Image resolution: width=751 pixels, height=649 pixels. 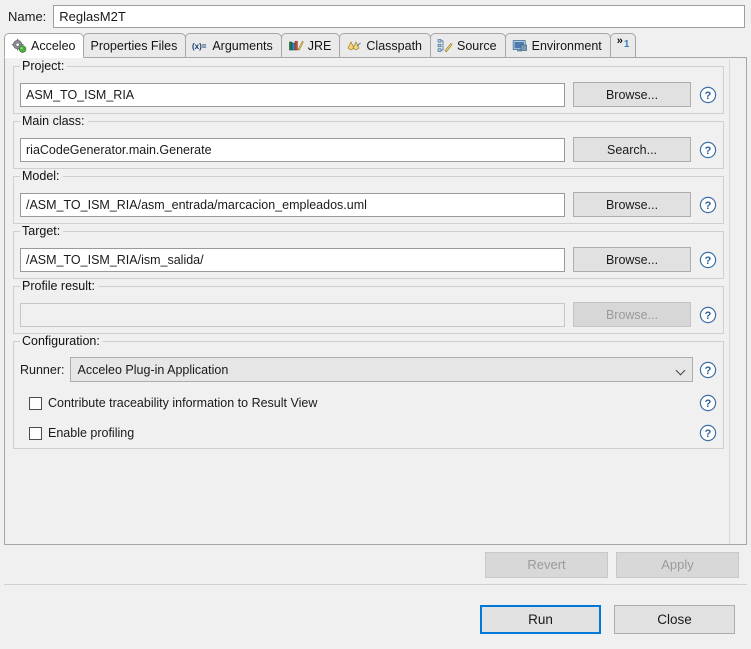 What do you see at coordinates (27, 16) in the screenshot?
I see `name-label: Name:` at bounding box center [27, 16].